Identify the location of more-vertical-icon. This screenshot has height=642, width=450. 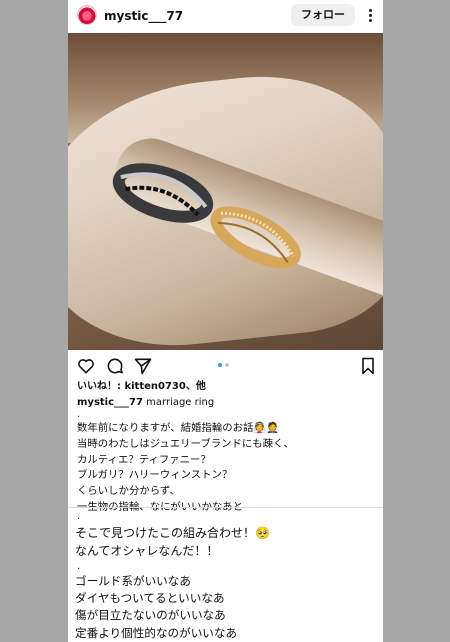
(370, 15).